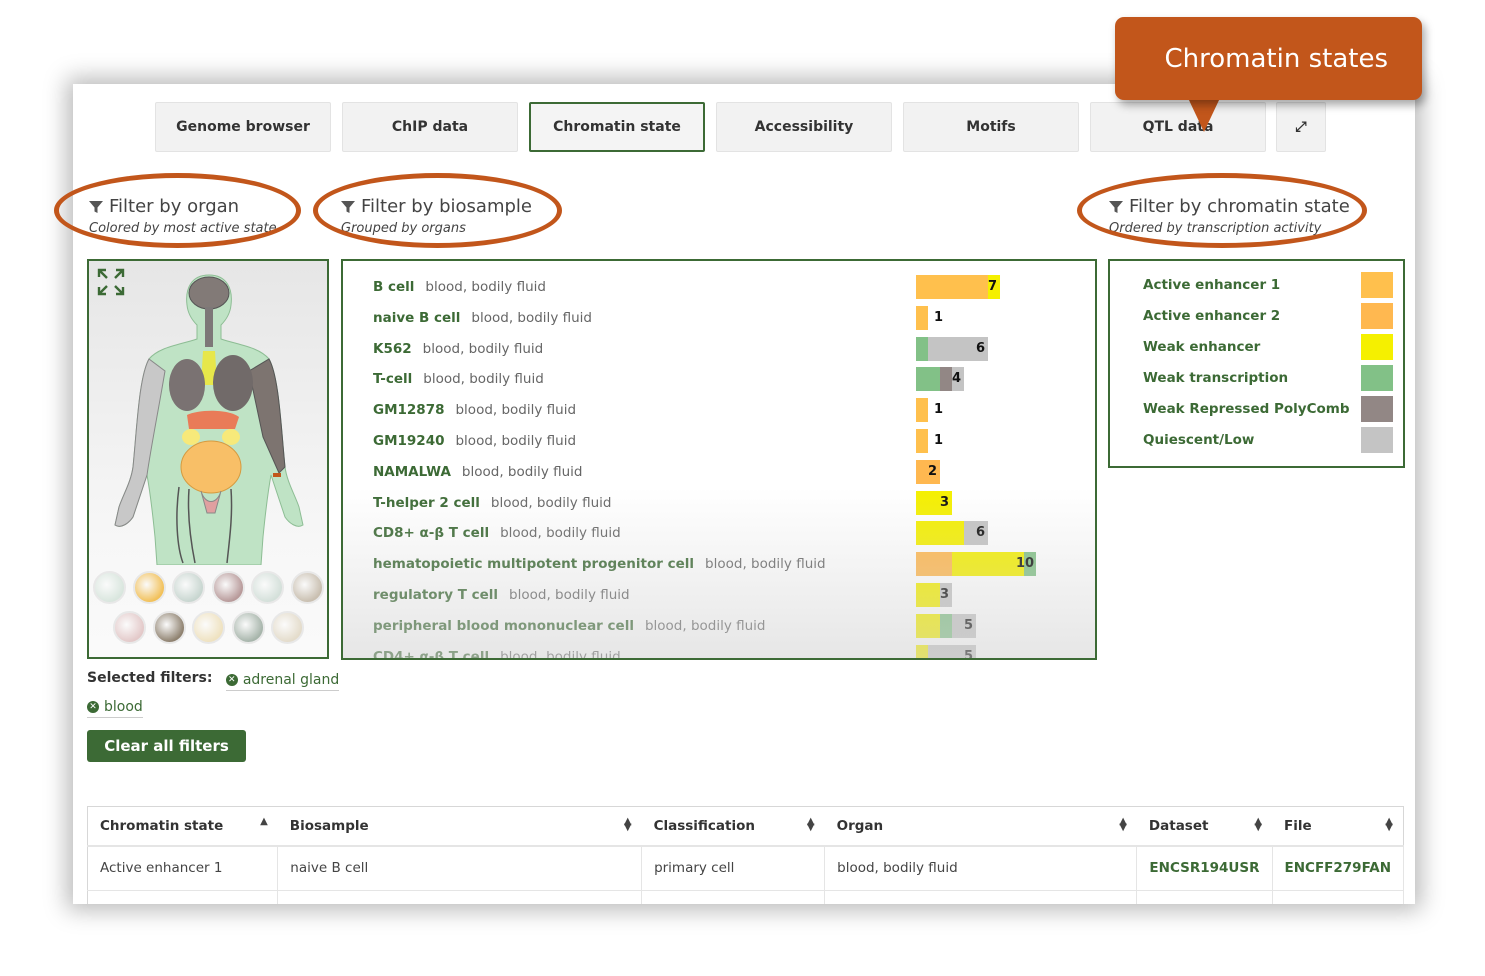 The height and width of the screenshot is (976, 1485). What do you see at coordinates (115, 708) in the screenshot?
I see `filter-chip-blood: ✕ blood` at bounding box center [115, 708].